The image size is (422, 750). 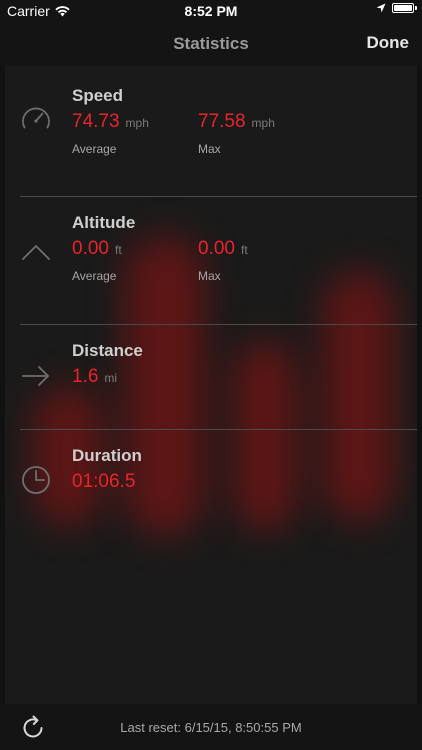 What do you see at coordinates (388, 43) in the screenshot?
I see `done-button: Done` at bounding box center [388, 43].